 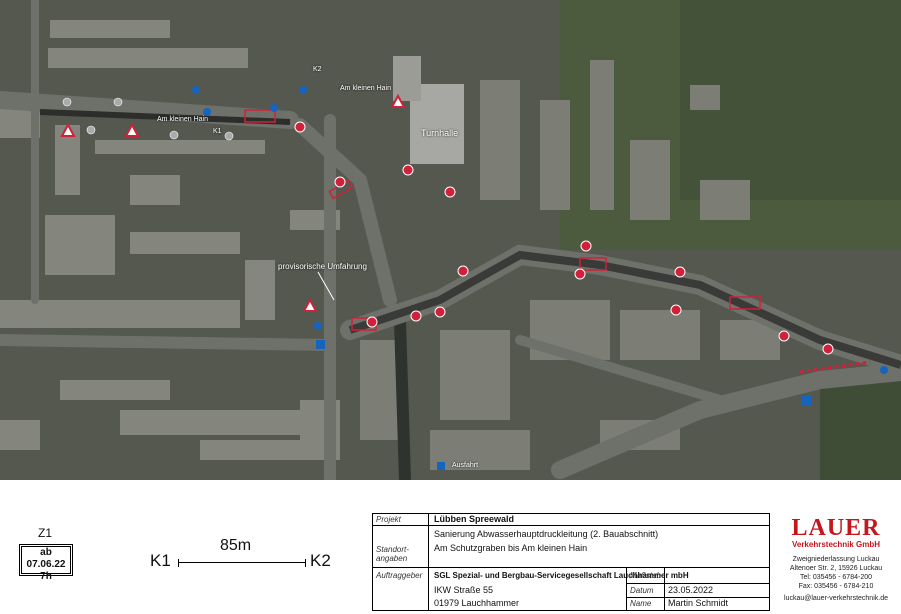 What do you see at coordinates (242, 563) in the screenshot?
I see `scale-line` at bounding box center [242, 563].